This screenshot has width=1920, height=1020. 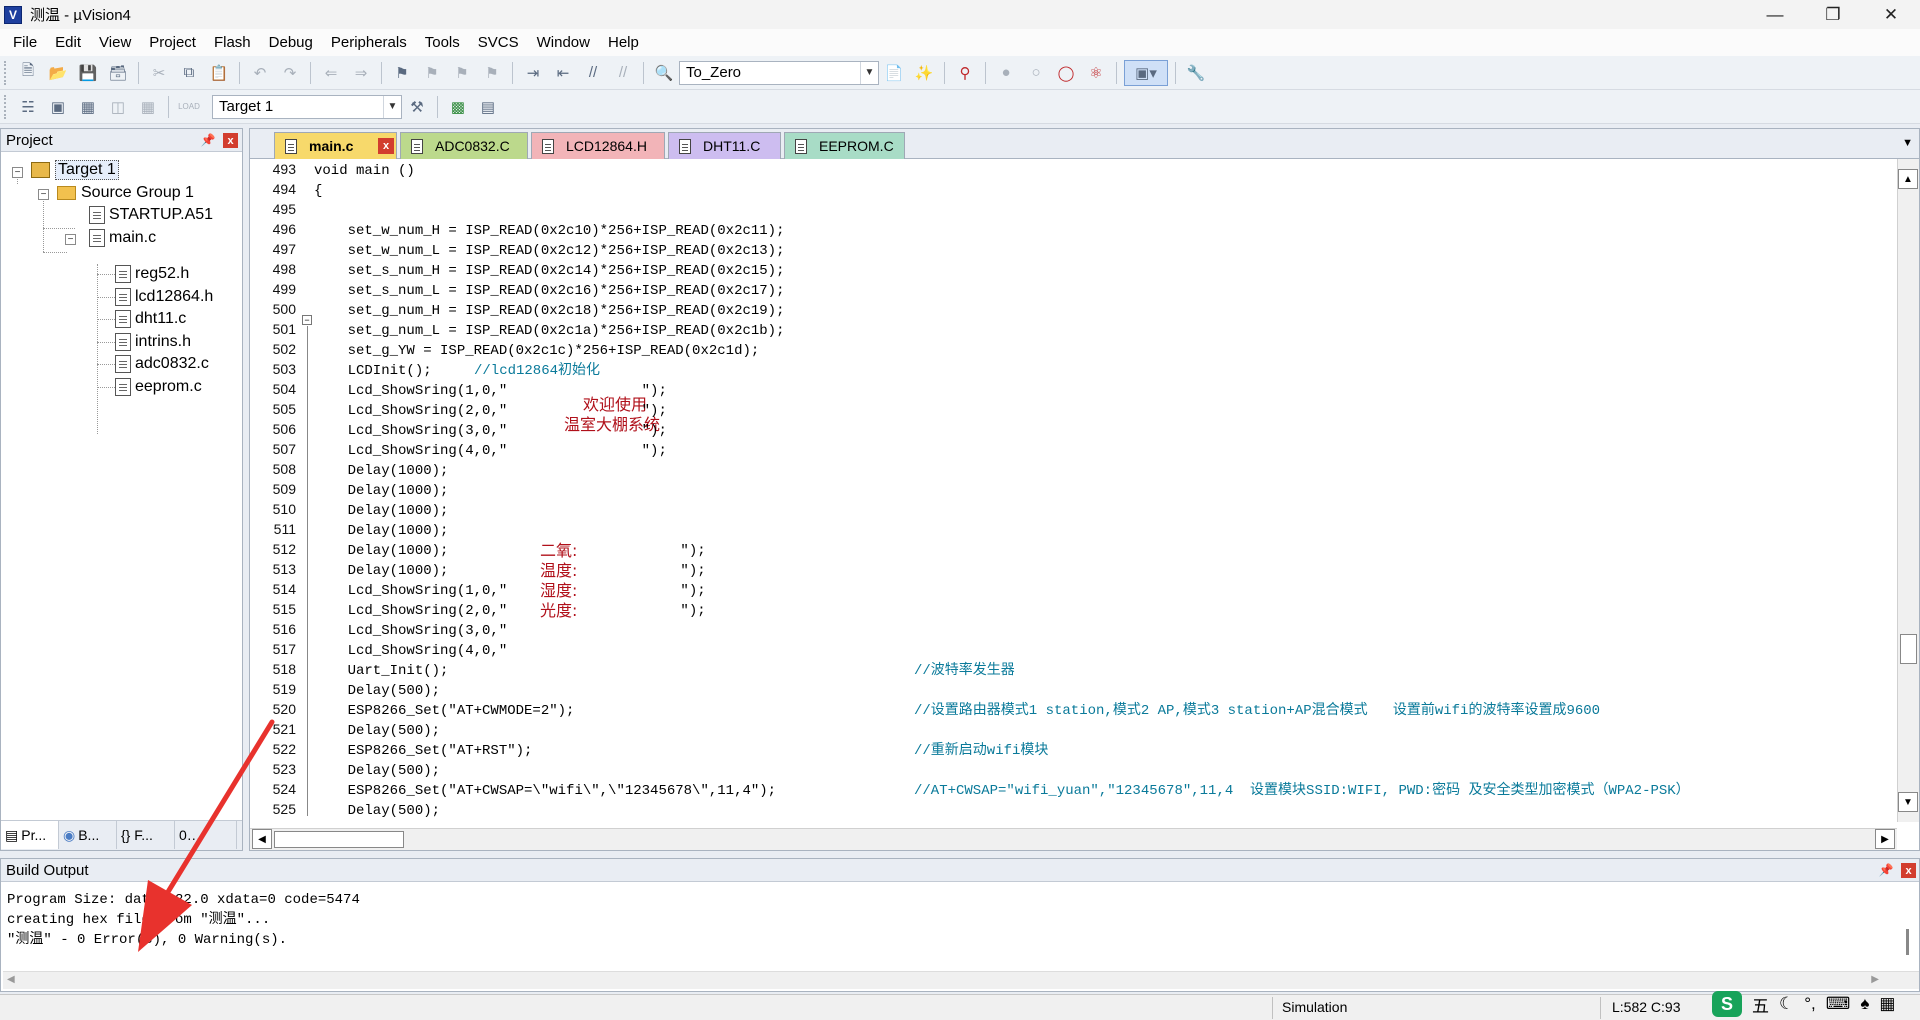 I want to click on maximize-button: ❐, so click(x=1833, y=14).